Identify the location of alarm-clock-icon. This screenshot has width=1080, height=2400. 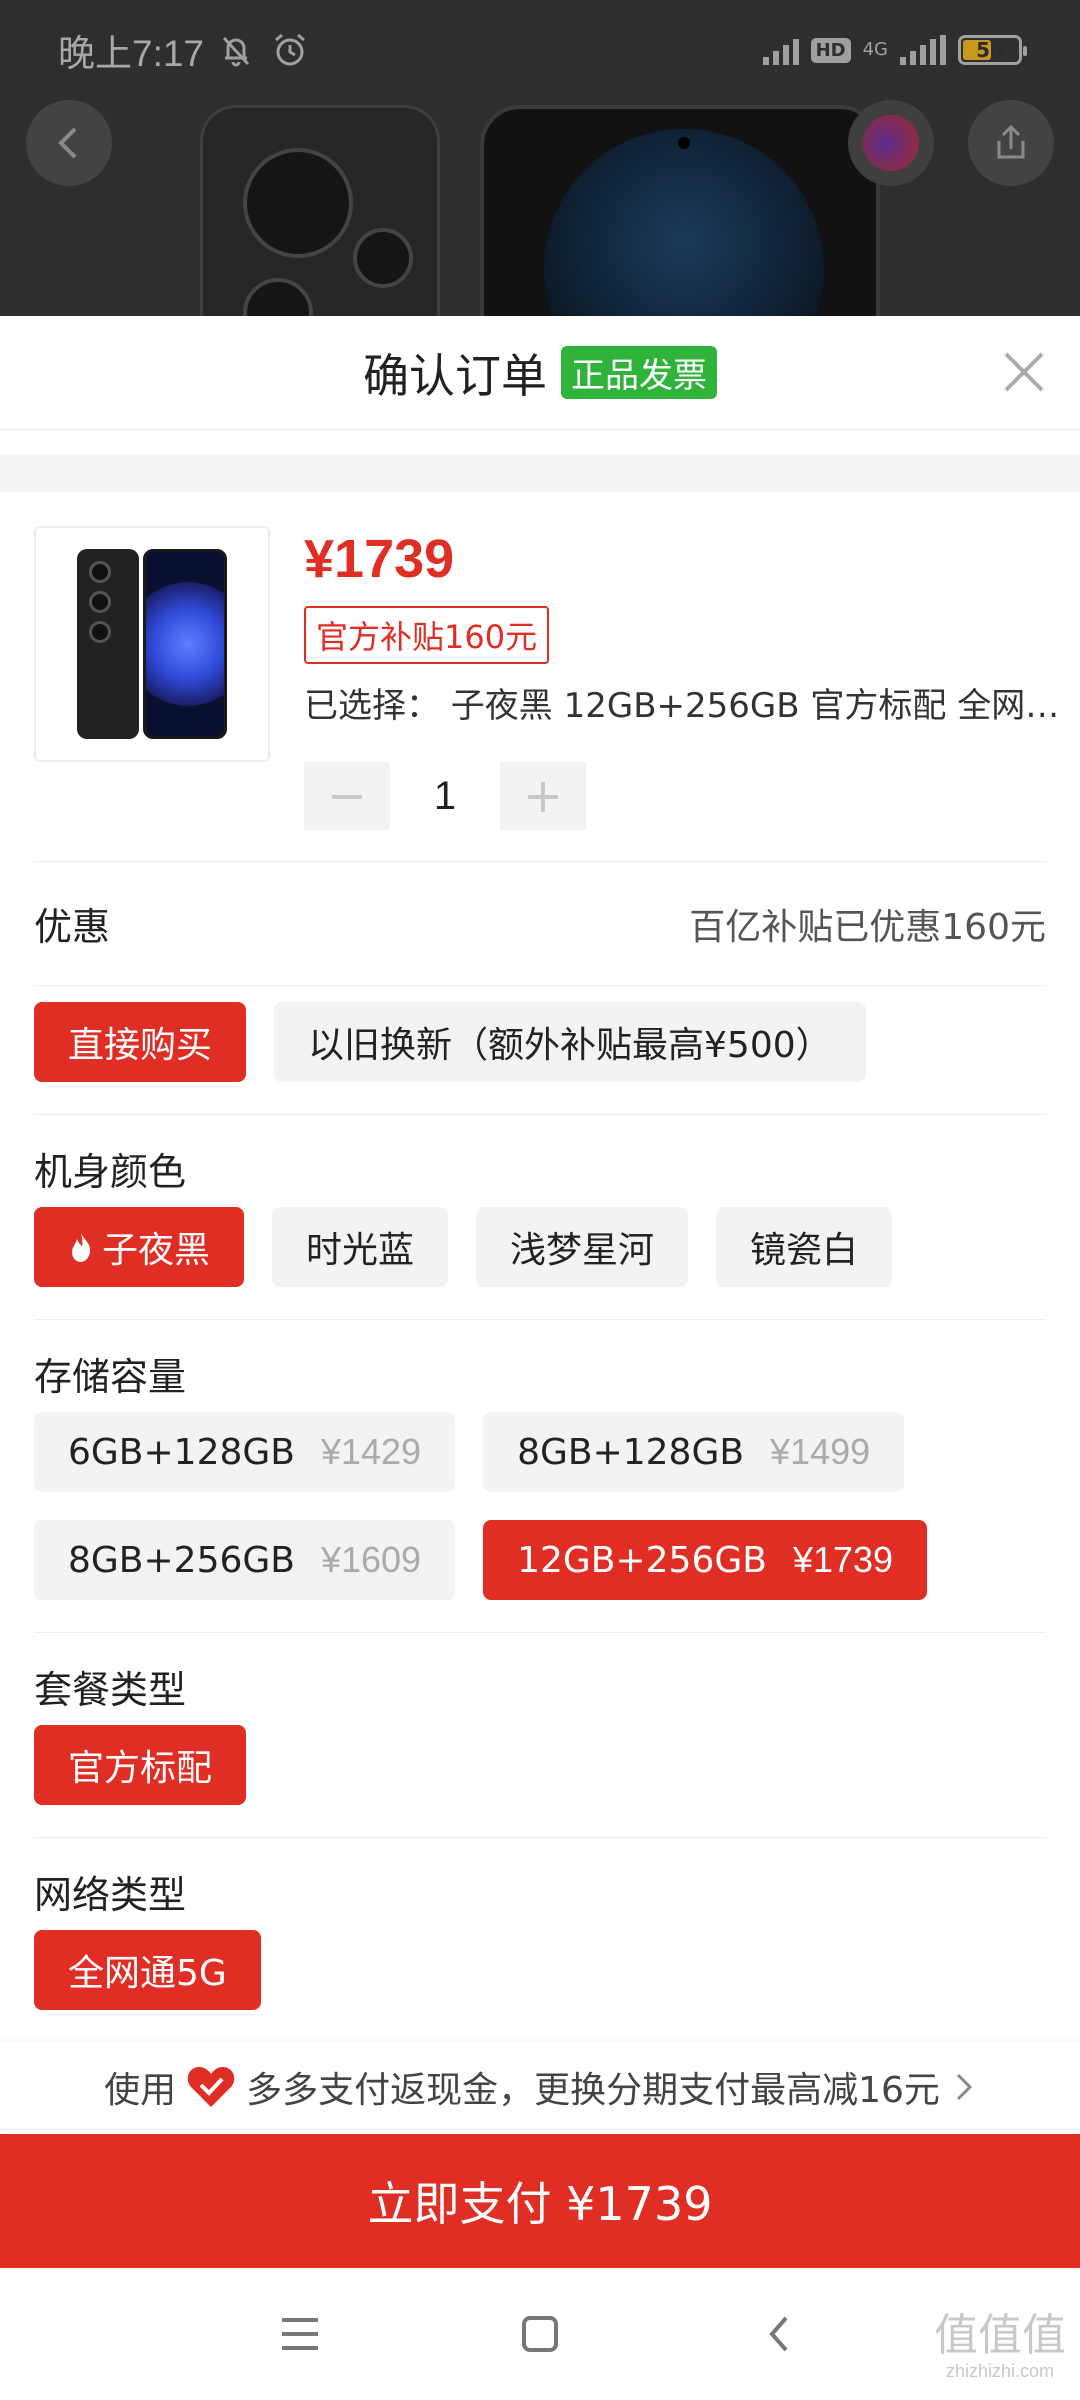
(290, 49).